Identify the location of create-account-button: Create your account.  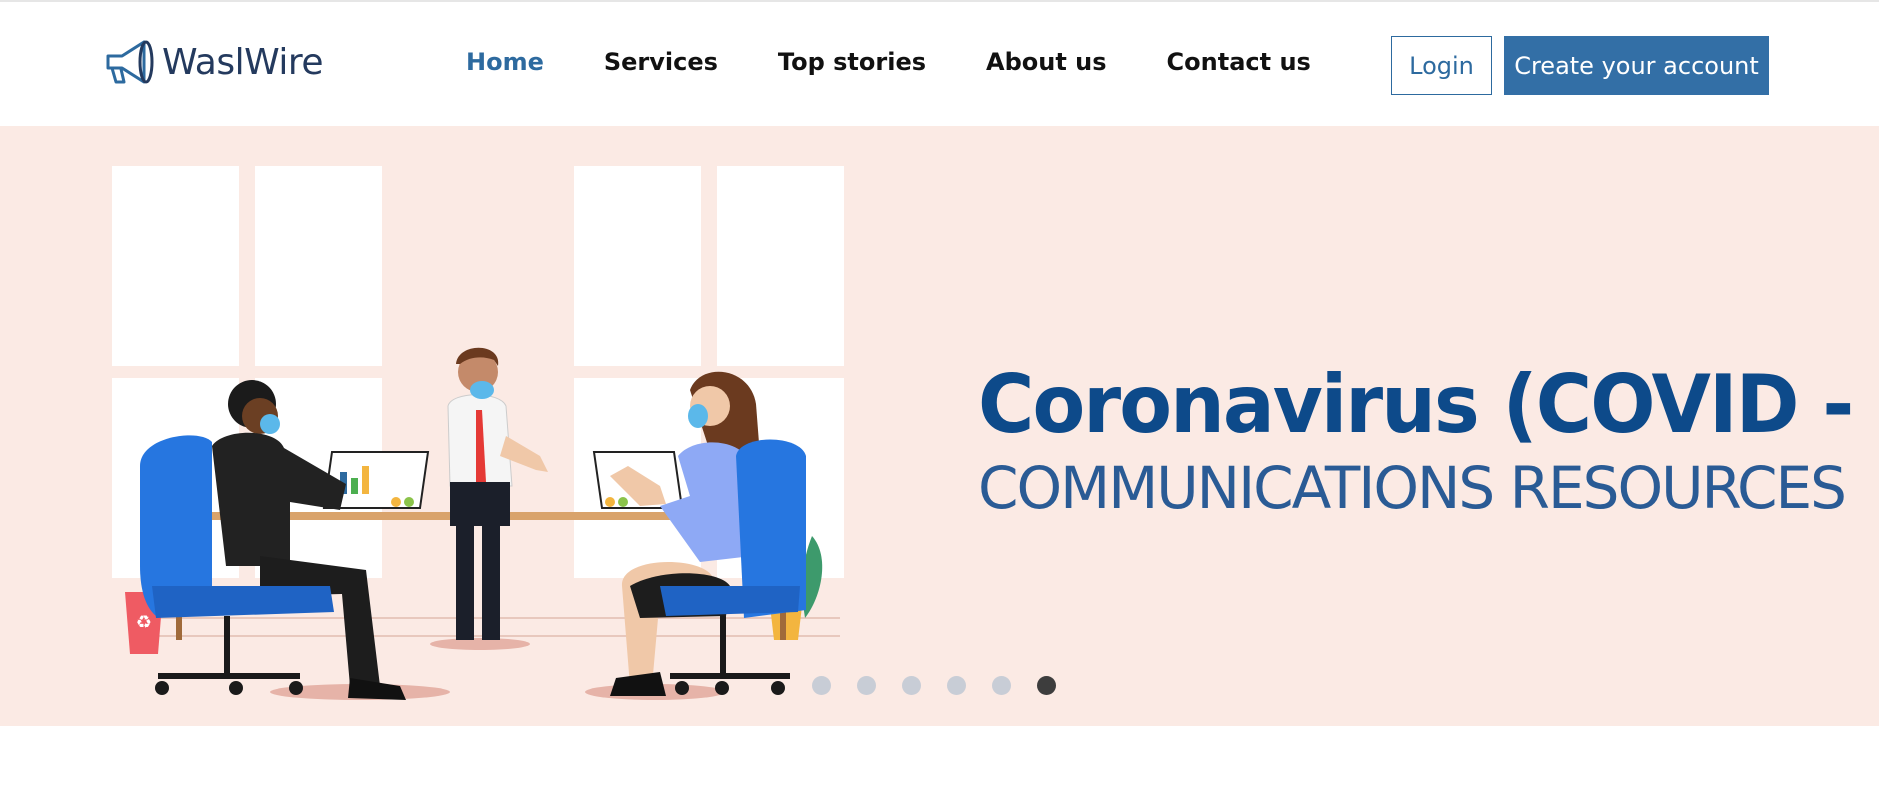
(1636, 65).